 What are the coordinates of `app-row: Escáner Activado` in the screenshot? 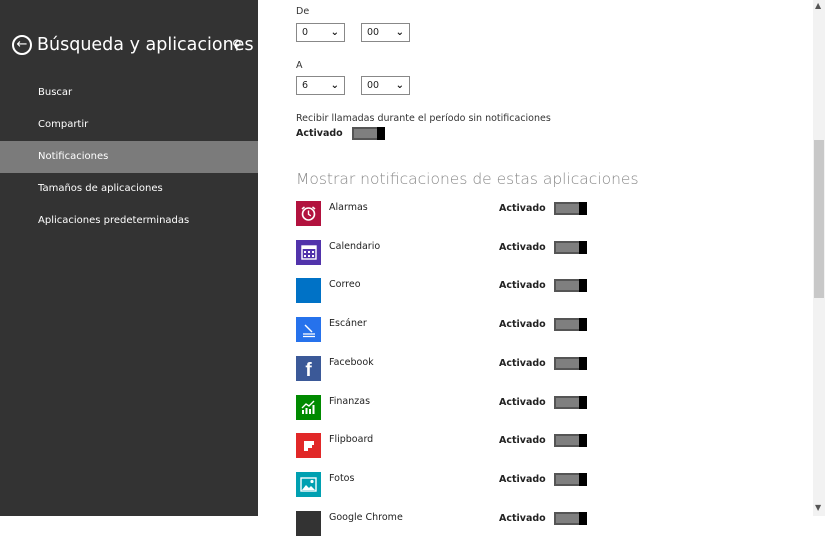 It's located at (446, 330).